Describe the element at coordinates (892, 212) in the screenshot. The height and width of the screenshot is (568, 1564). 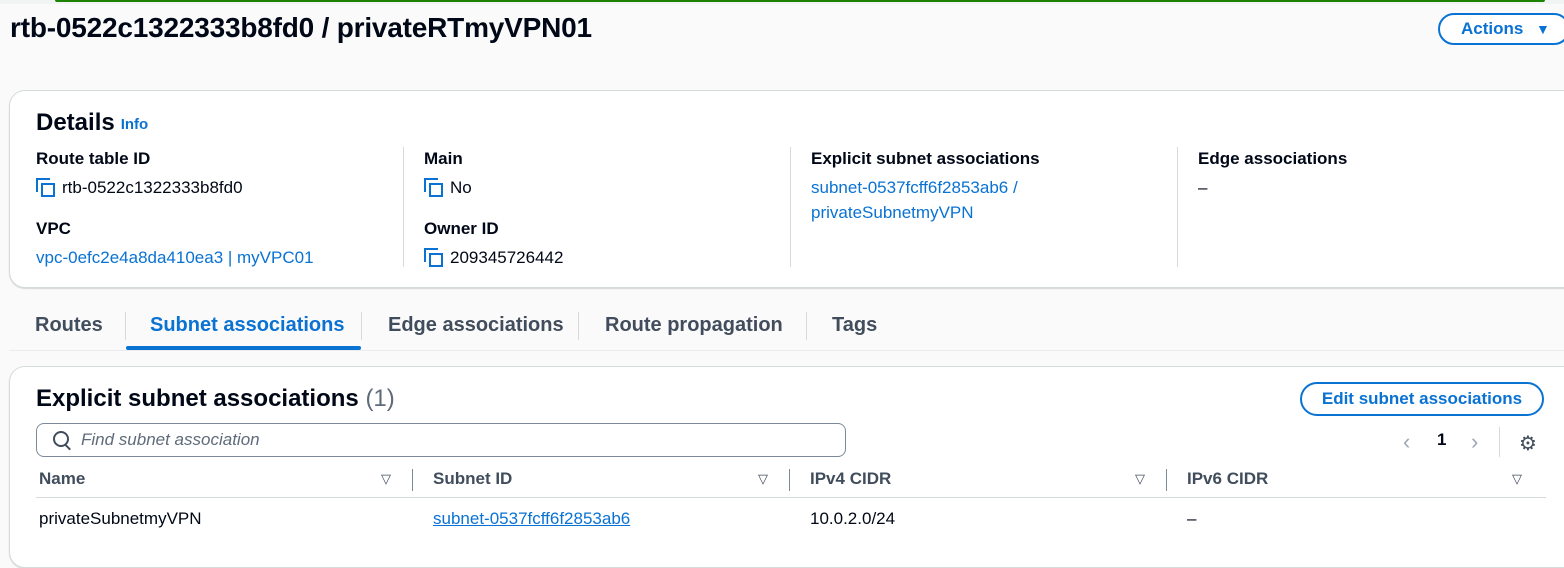
I see `explicit-association-line2: privateSubnetmyVPN` at that location.